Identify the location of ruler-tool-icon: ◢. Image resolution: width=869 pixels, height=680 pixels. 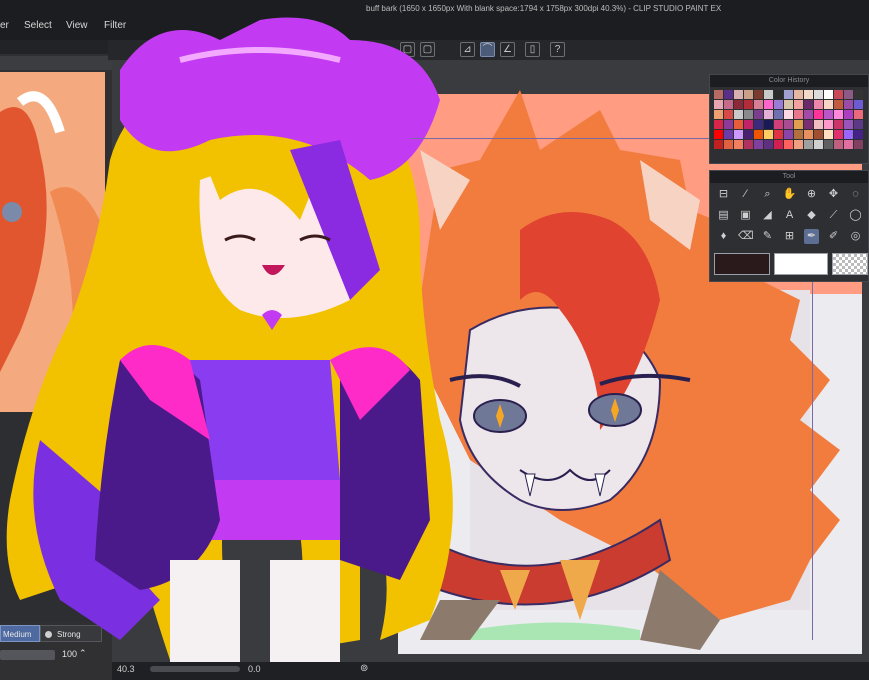
(767, 215).